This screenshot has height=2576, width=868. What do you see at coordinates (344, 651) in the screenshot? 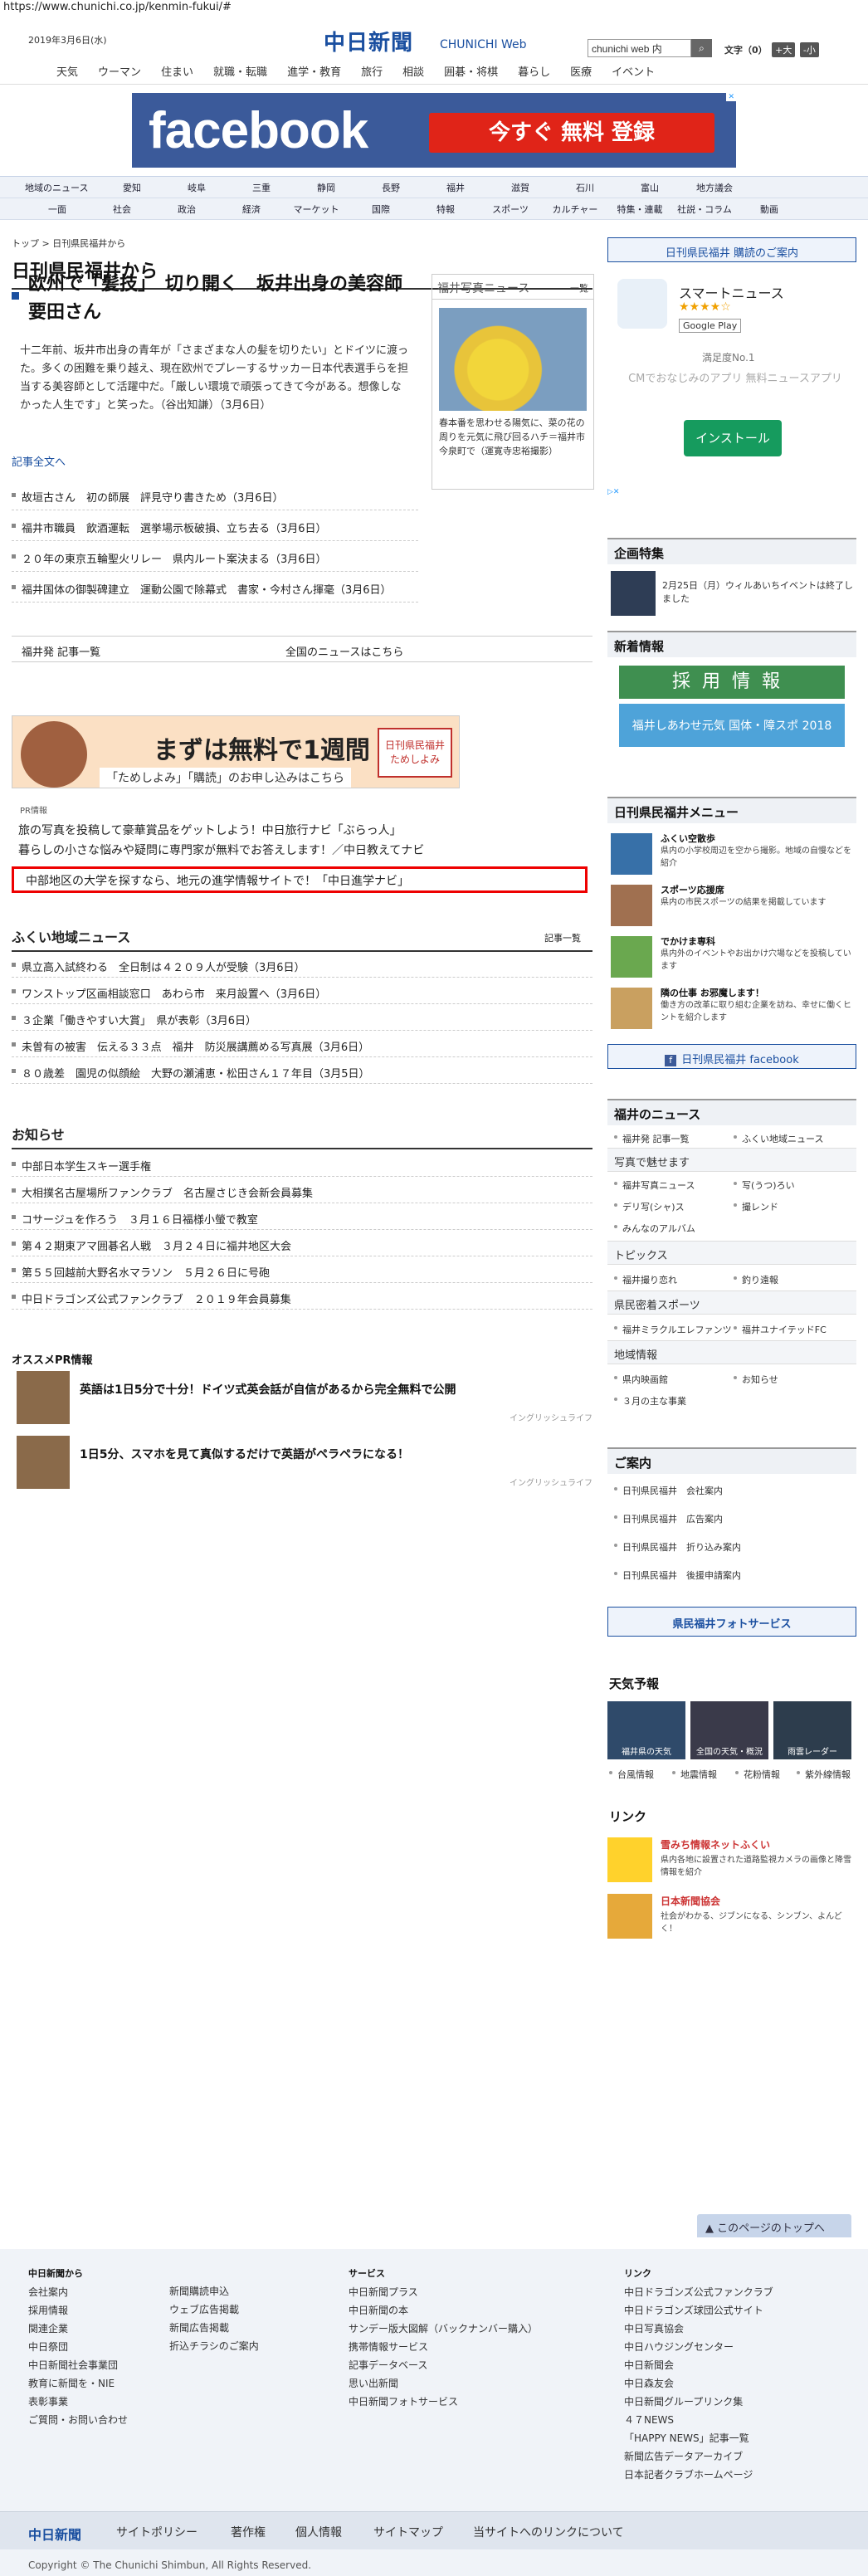
I see `national-news-link: 全国のニュースはこちら` at bounding box center [344, 651].